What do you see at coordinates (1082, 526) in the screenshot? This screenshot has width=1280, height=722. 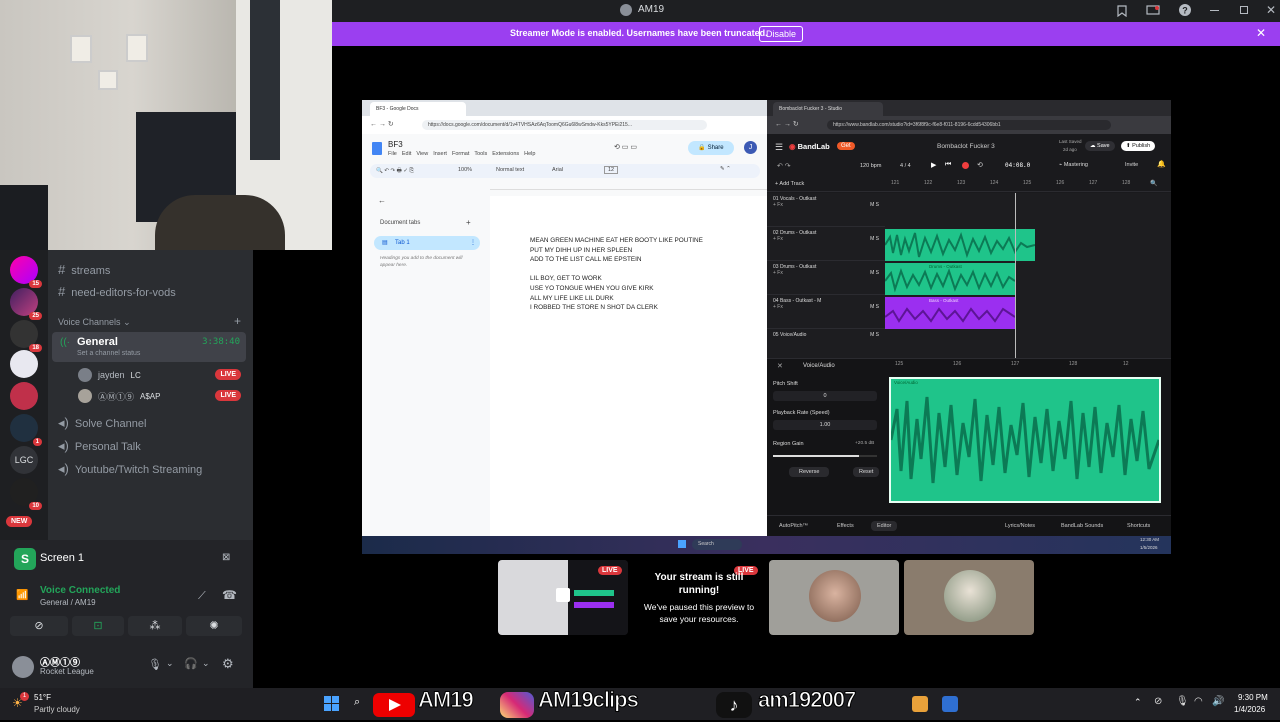 I see `bandlab-sounds-button: BandLab Sounds` at bounding box center [1082, 526].